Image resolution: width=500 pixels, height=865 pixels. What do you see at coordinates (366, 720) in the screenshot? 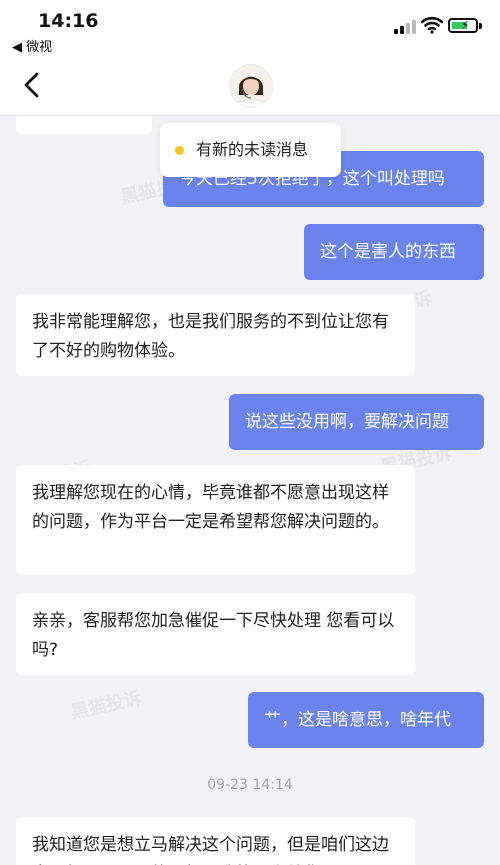
I see `sent-message: 艹，这是啥意思，啥年代` at bounding box center [366, 720].